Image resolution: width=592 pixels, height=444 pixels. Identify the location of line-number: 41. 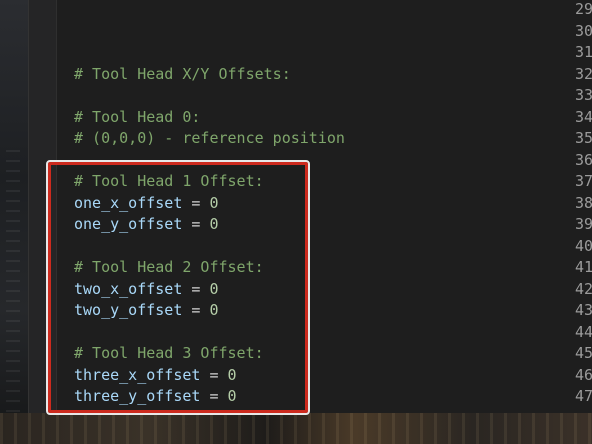
(583, 267).